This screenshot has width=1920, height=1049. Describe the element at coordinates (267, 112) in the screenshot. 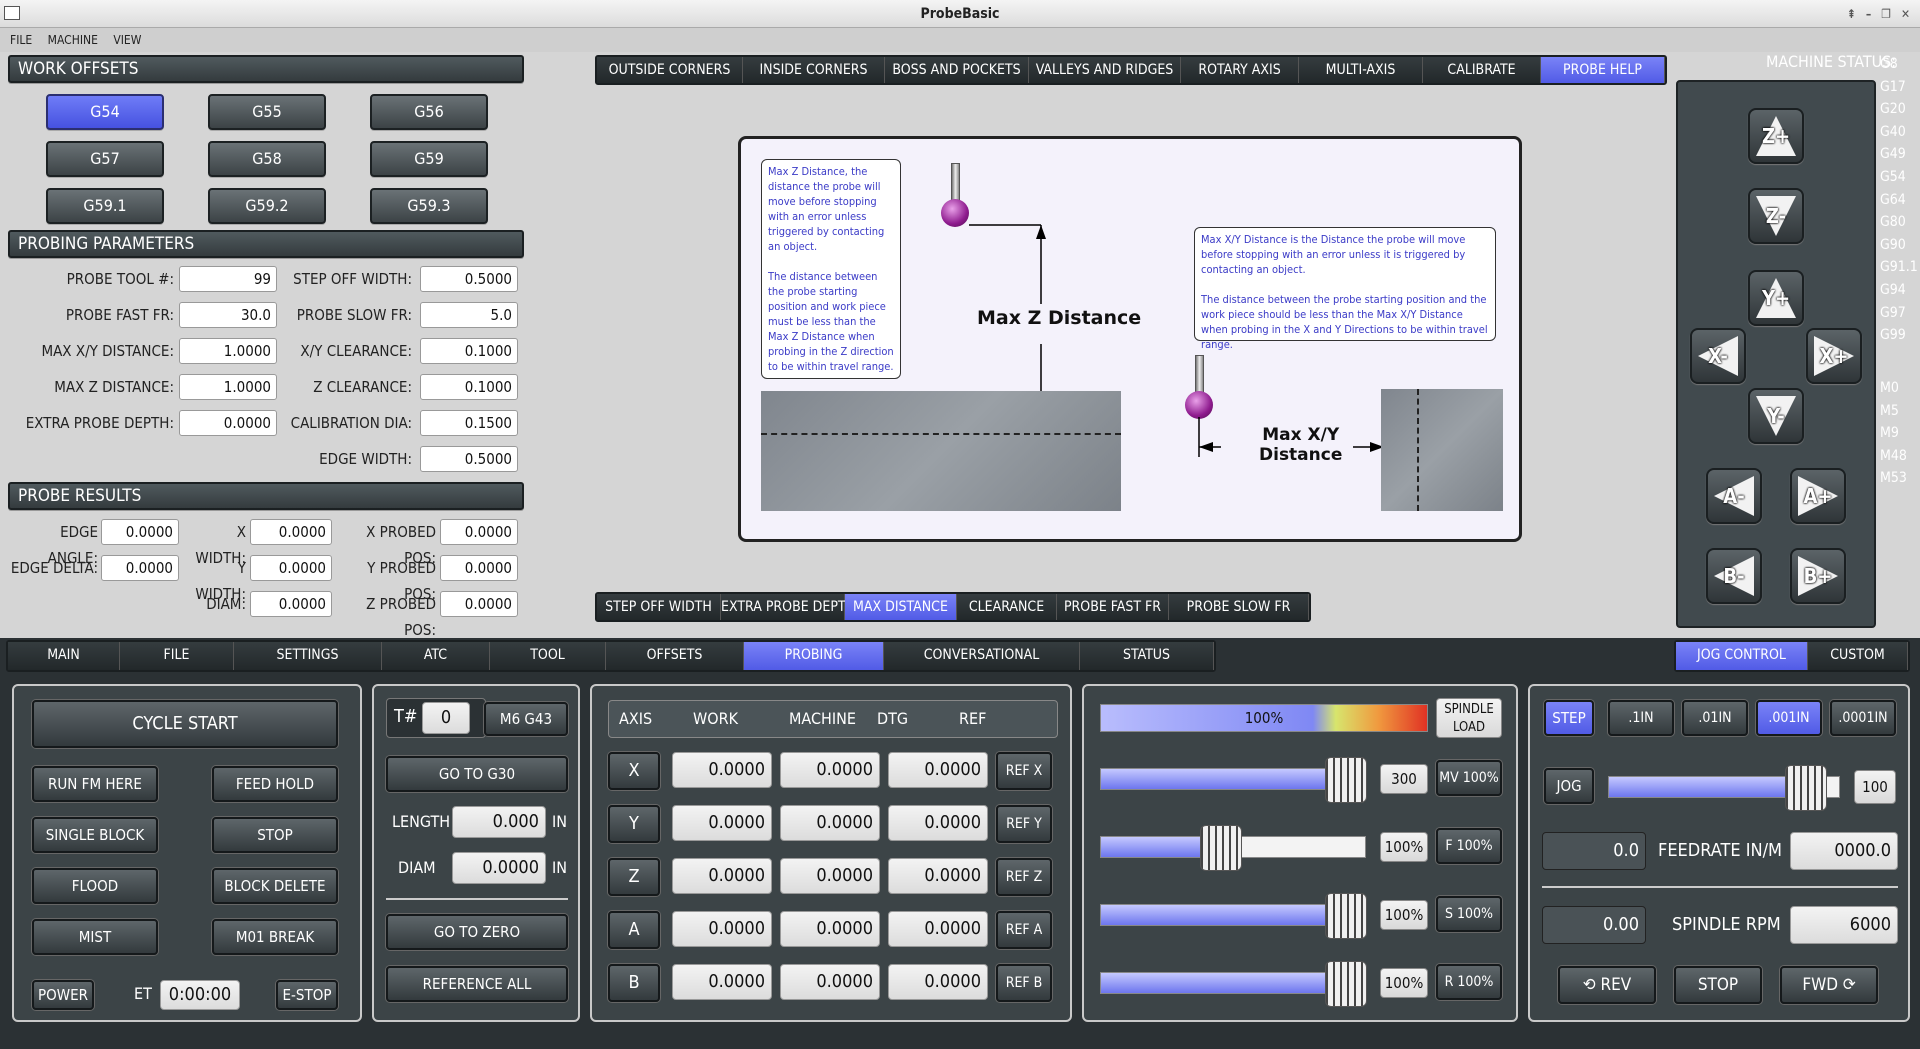

I see `work-offset-g55: G55` at that location.